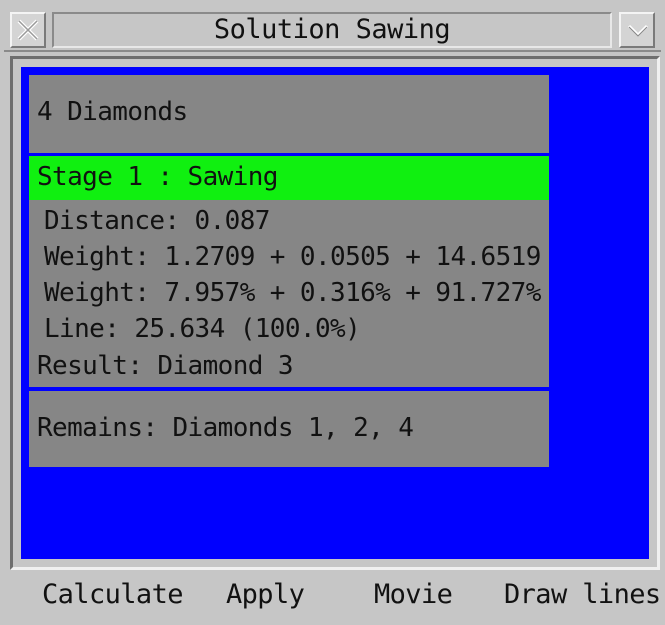  I want to click on stage-title-bar: Stage 1 : Sawing, so click(289, 178).